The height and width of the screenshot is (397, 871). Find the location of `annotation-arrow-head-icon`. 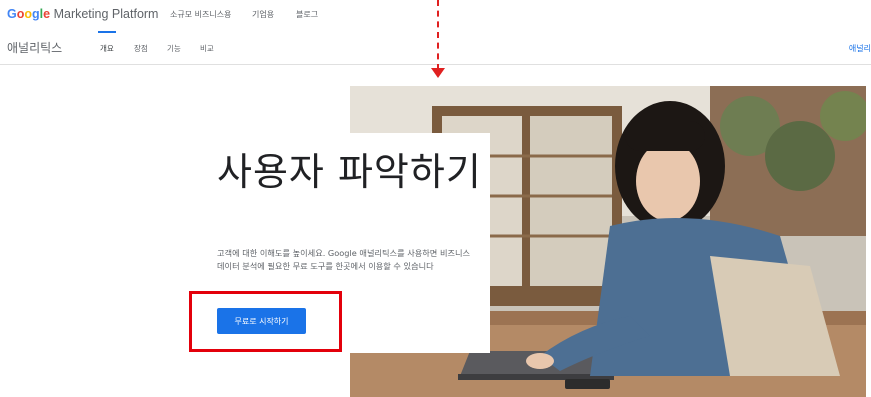

annotation-arrow-head-icon is located at coordinates (438, 73).